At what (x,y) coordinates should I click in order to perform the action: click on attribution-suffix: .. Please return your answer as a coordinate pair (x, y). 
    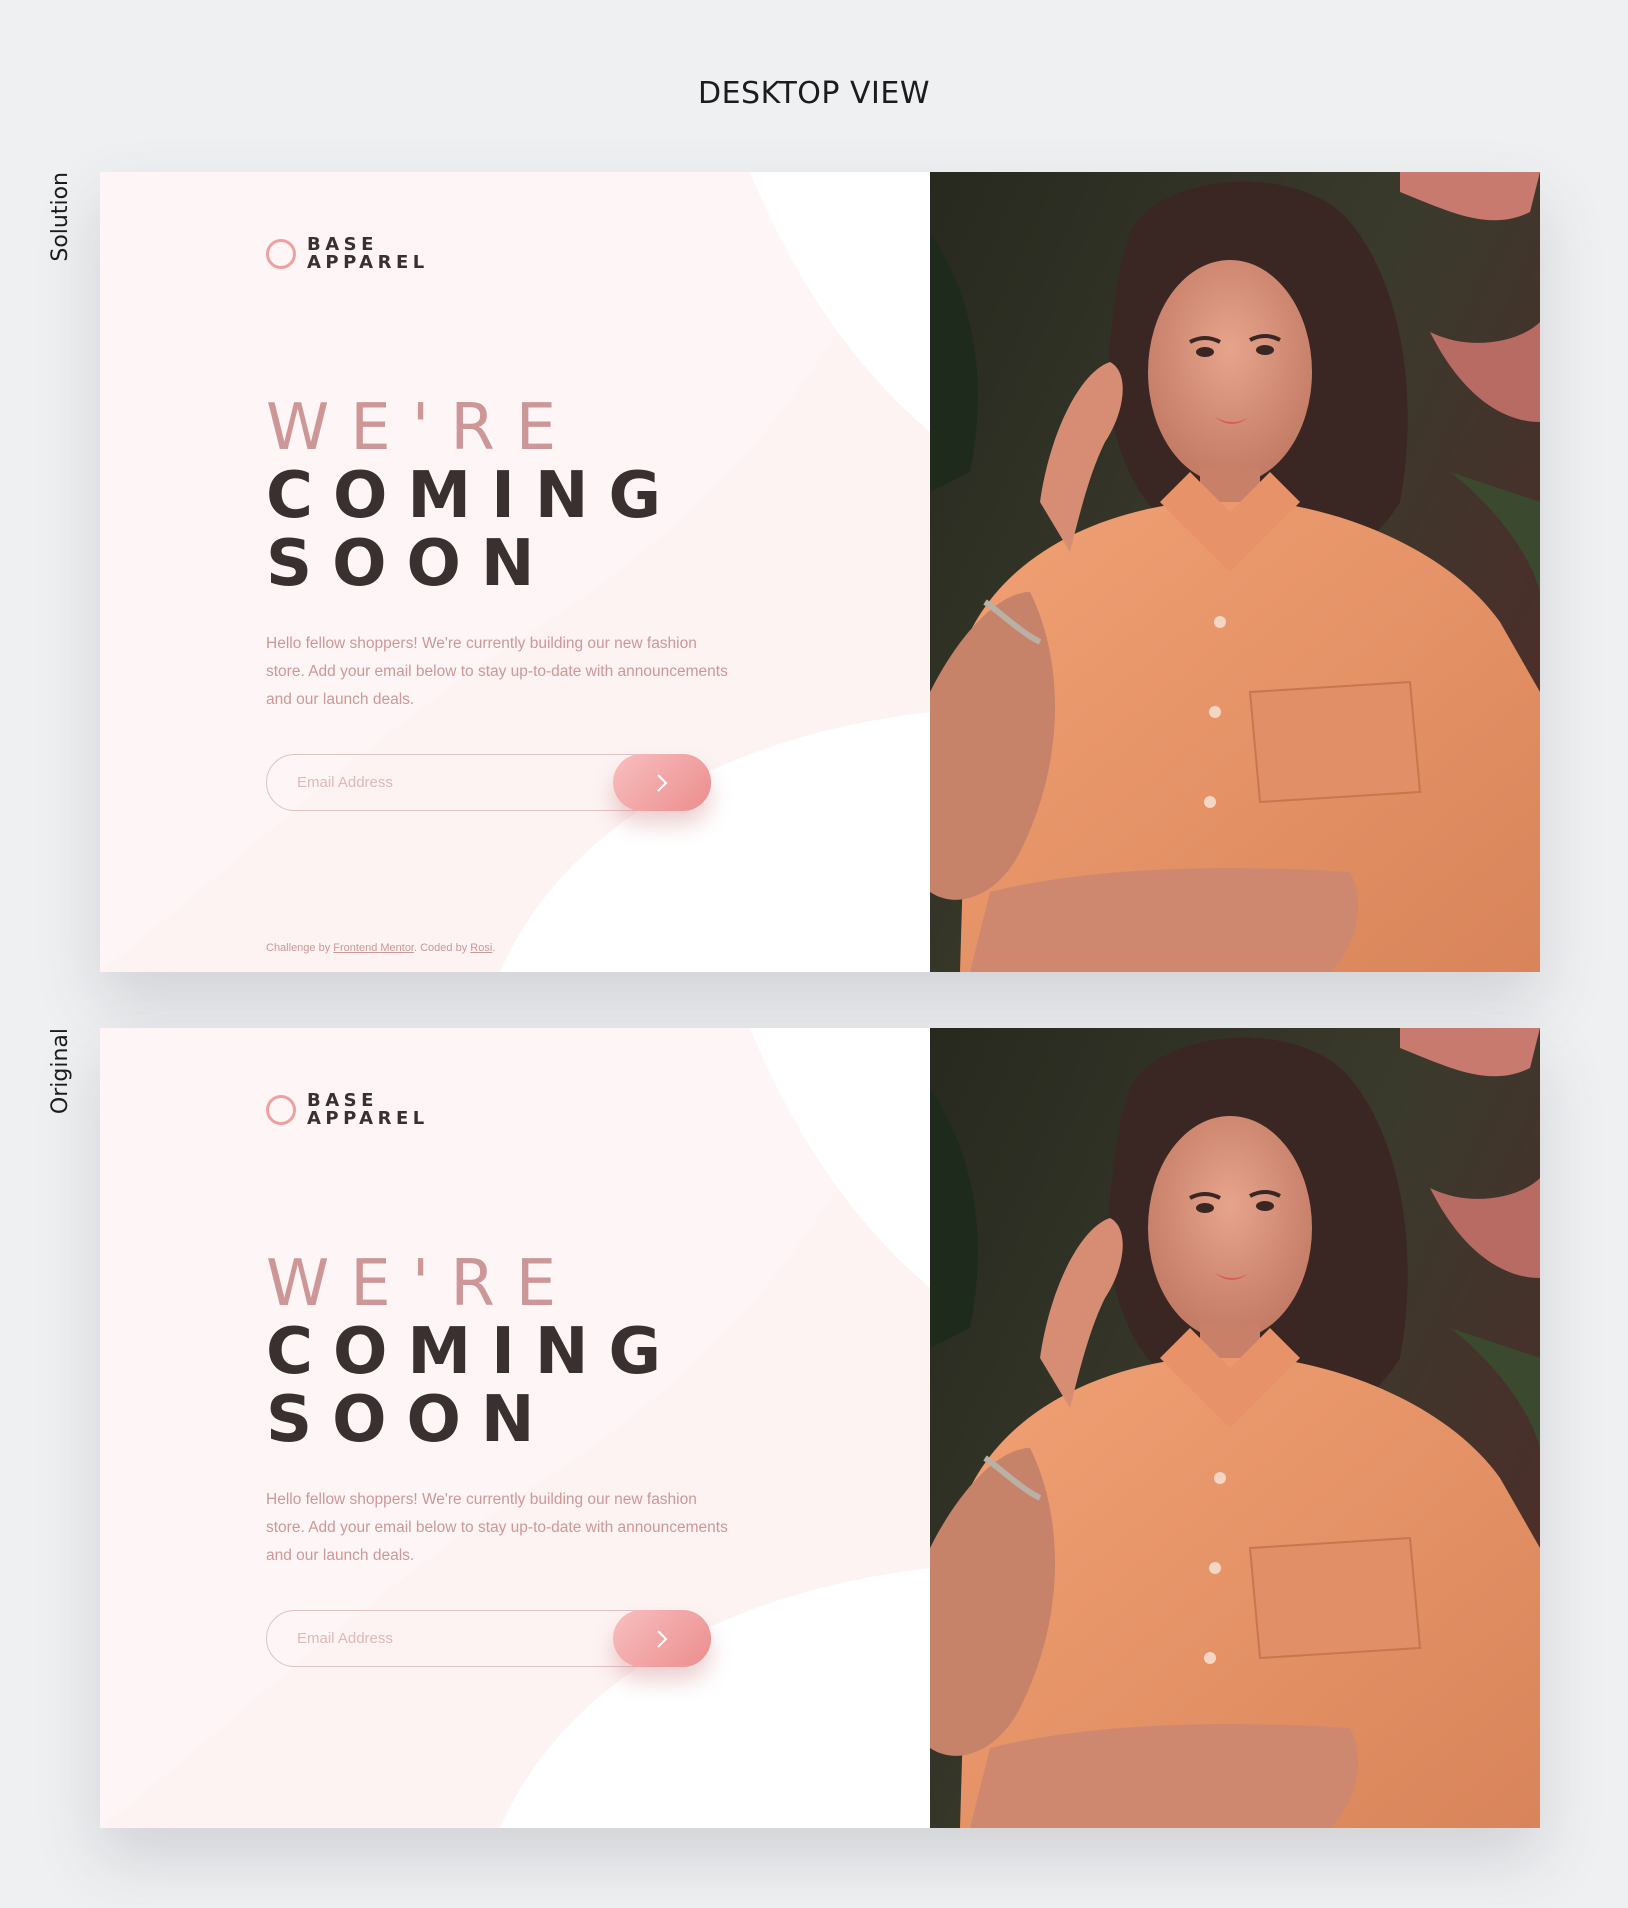
    Looking at the image, I should click on (494, 948).